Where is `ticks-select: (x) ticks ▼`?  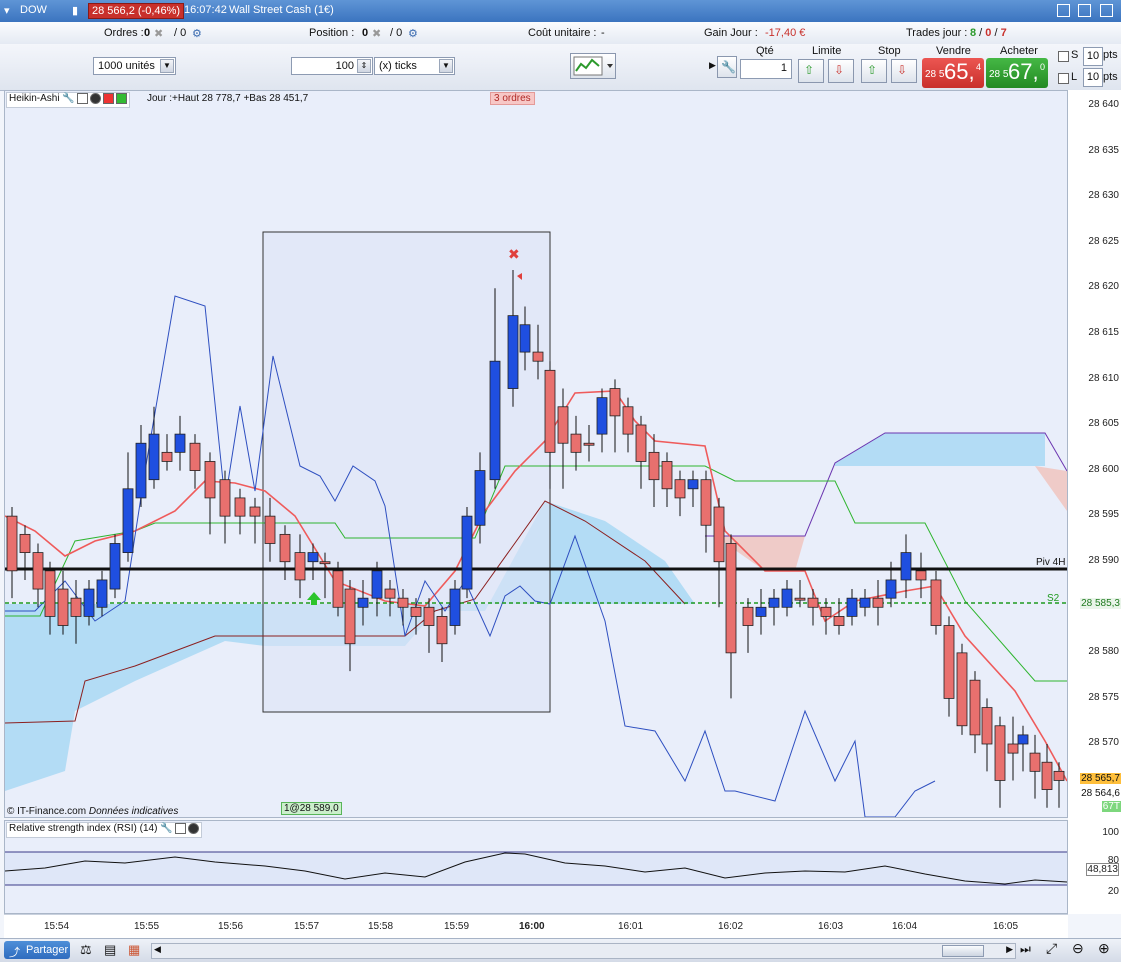
ticks-select: (x) ticks ▼ is located at coordinates (414, 66).